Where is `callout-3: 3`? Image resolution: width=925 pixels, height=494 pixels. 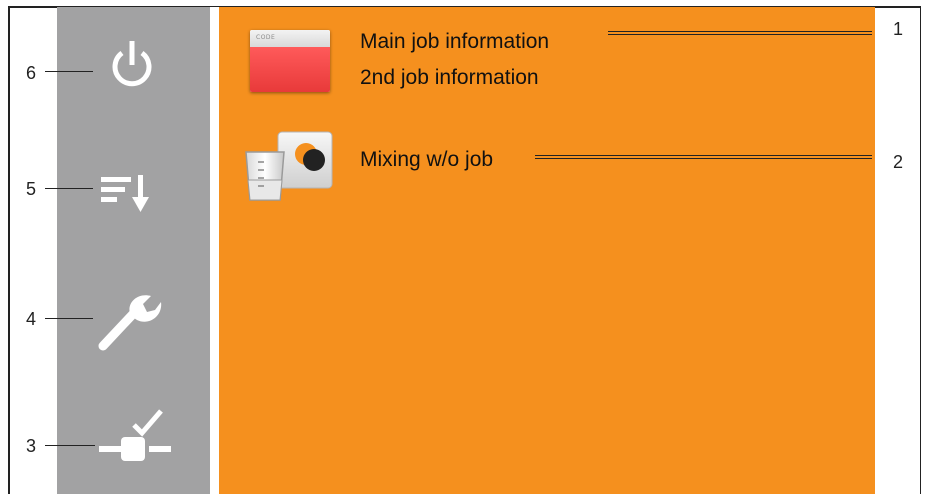
callout-3: 3 is located at coordinates (31, 446).